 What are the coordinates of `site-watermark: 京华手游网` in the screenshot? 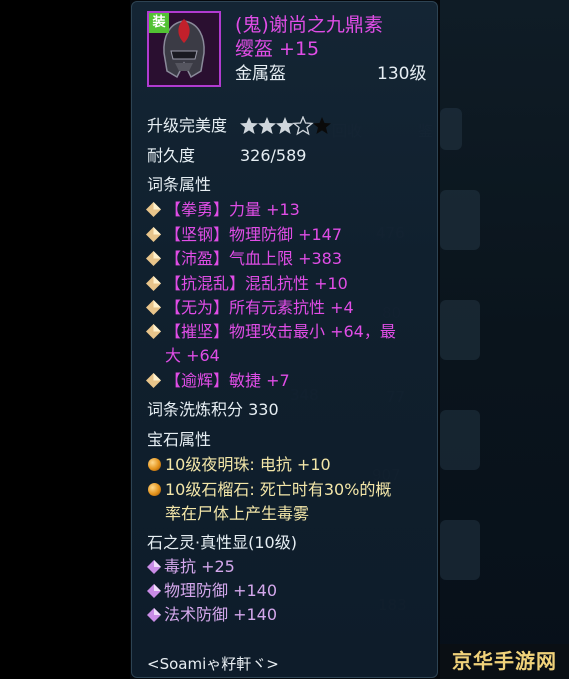 It's located at (504, 661).